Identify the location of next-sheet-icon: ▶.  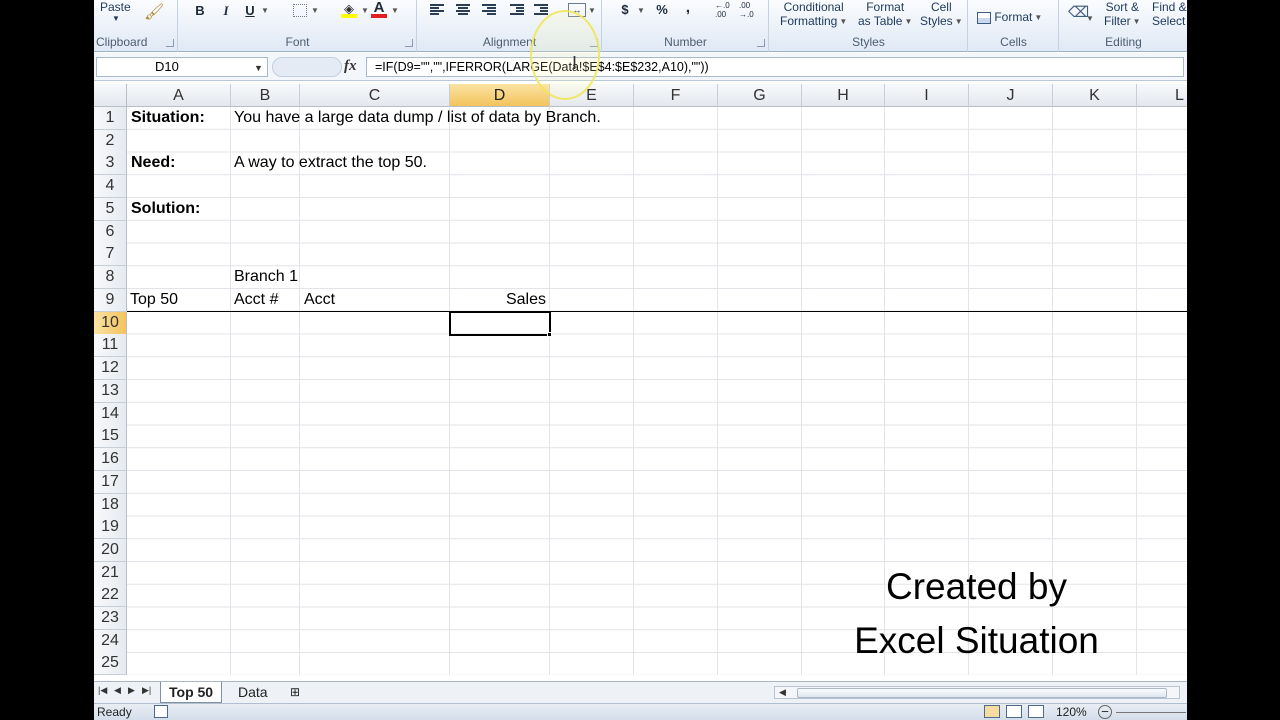
(131, 690).